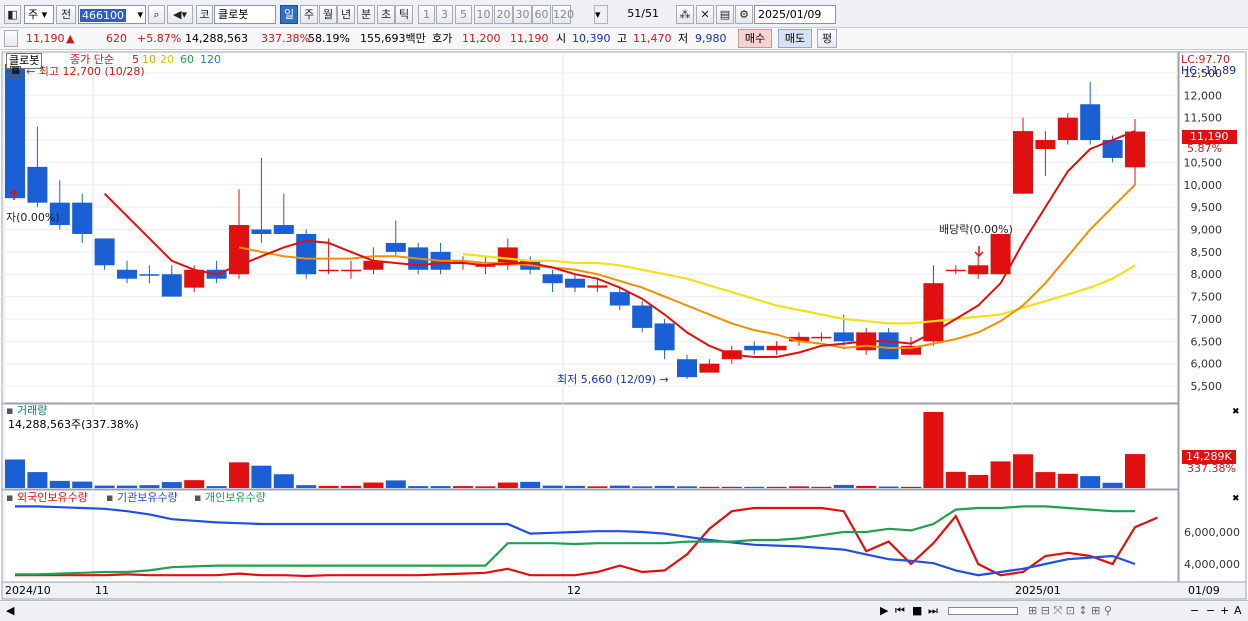  I want to click on count-spinner: ▾, so click(601, 14).